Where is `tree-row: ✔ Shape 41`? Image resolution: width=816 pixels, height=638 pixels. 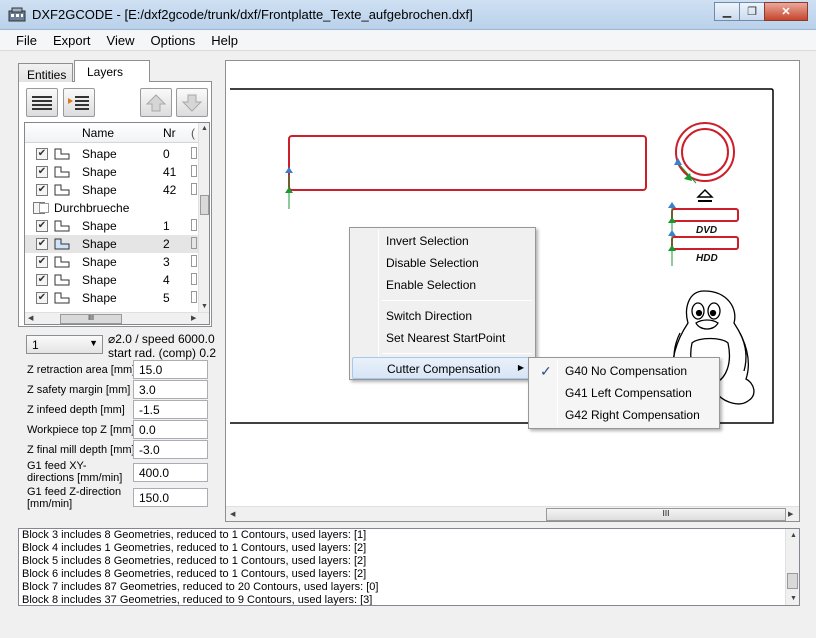 tree-row: ✔ Shape 41 is located at coordinates (112, 172).